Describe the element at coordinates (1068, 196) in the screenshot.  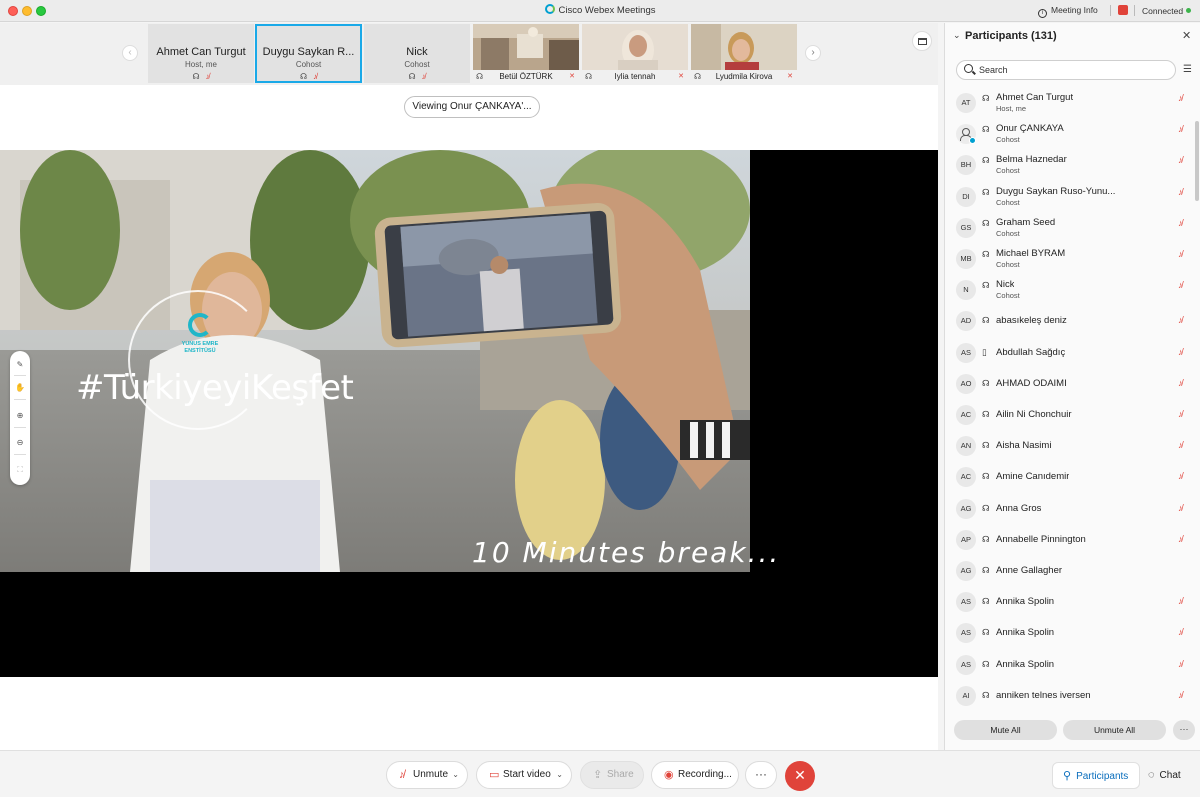
I see `participant-row: DI ☊ Duygu Saykan Ruso-Yunu... Cohost ♪̸` at that location.